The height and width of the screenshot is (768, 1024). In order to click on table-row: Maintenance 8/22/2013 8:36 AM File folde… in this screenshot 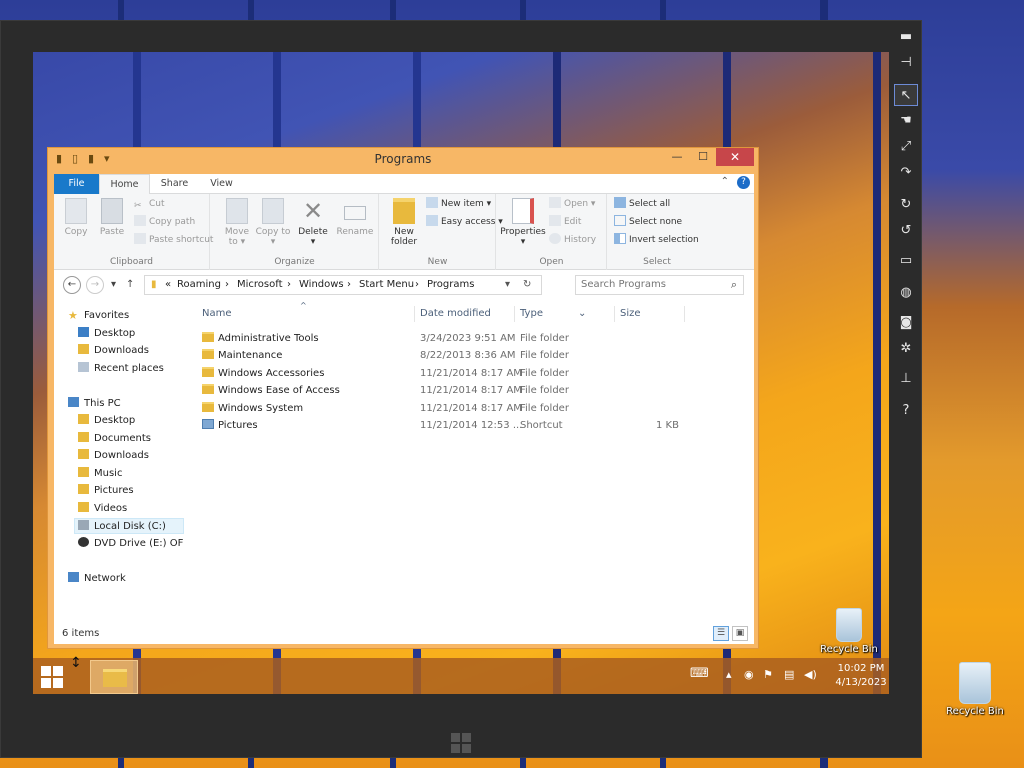, I will do `click(470, 355)`.